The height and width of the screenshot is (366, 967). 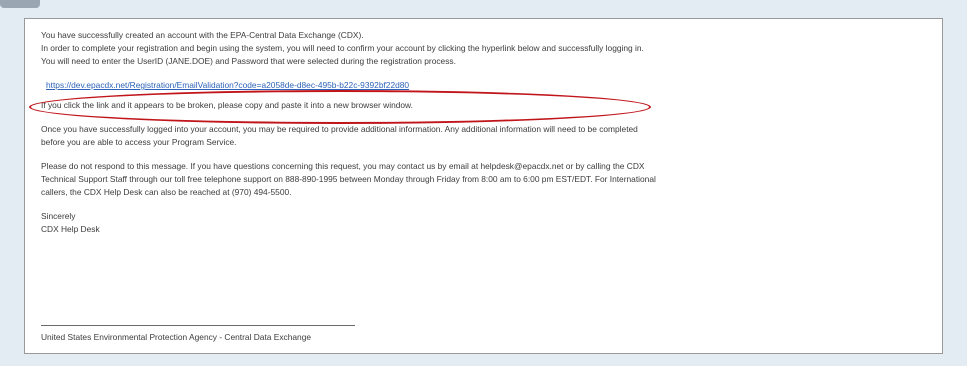 I want to click on signature-text: CDX Help Desk, so click(x=70, y=229).